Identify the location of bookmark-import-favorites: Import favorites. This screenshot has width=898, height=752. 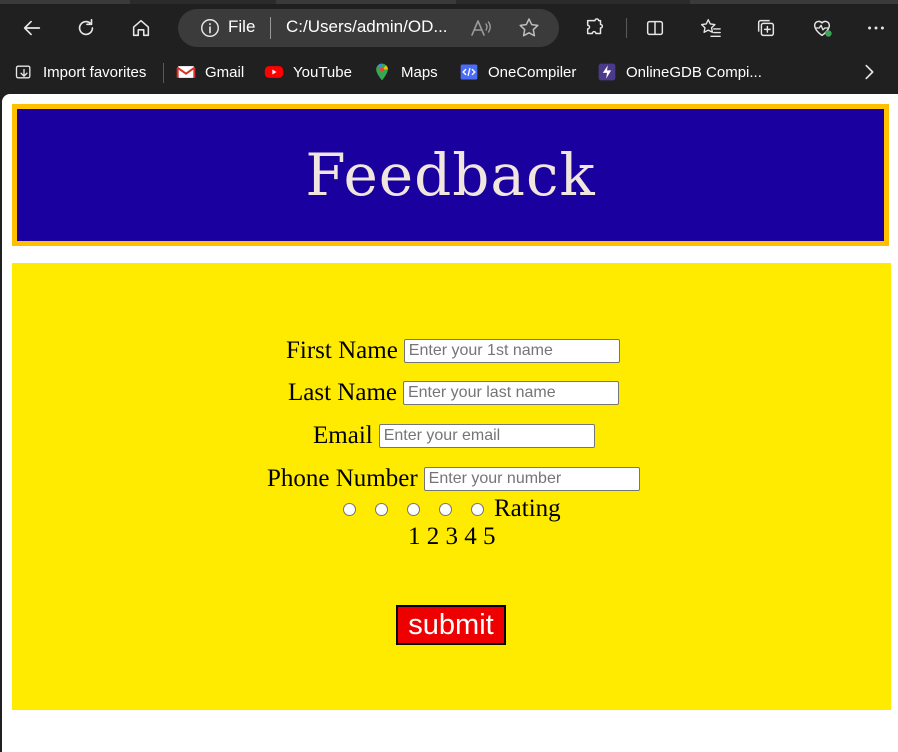
(80, 72).